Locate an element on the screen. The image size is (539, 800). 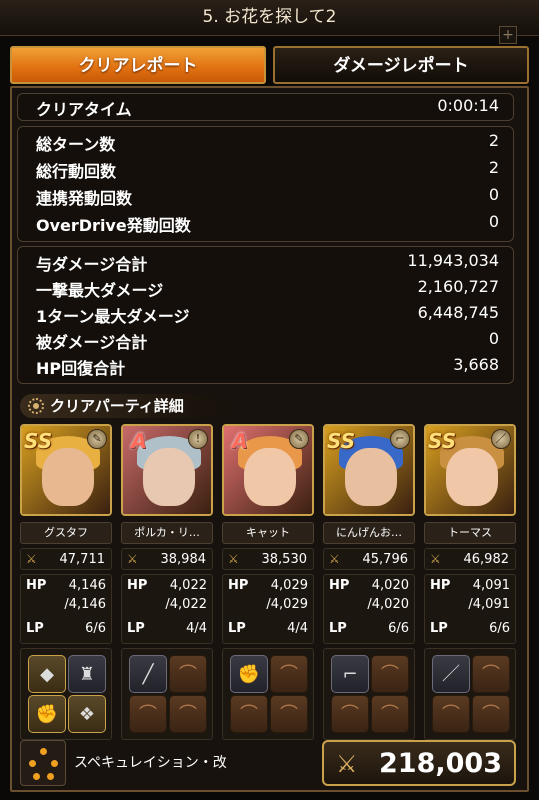
power-value: 45,796 is located at coordinates (385, 559).